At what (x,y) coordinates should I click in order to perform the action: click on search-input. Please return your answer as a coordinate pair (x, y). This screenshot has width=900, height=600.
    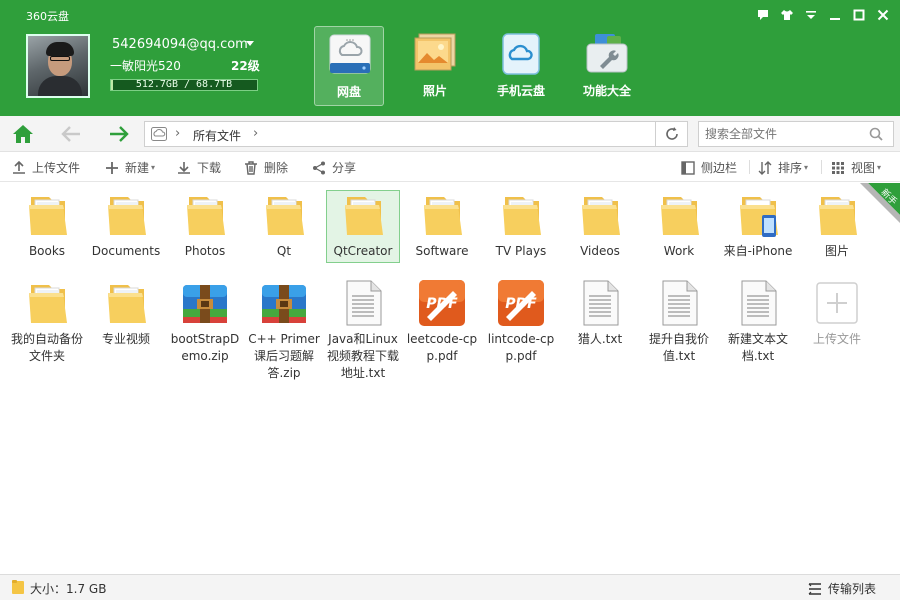
    Looking at the image, I should click on (785, 134).